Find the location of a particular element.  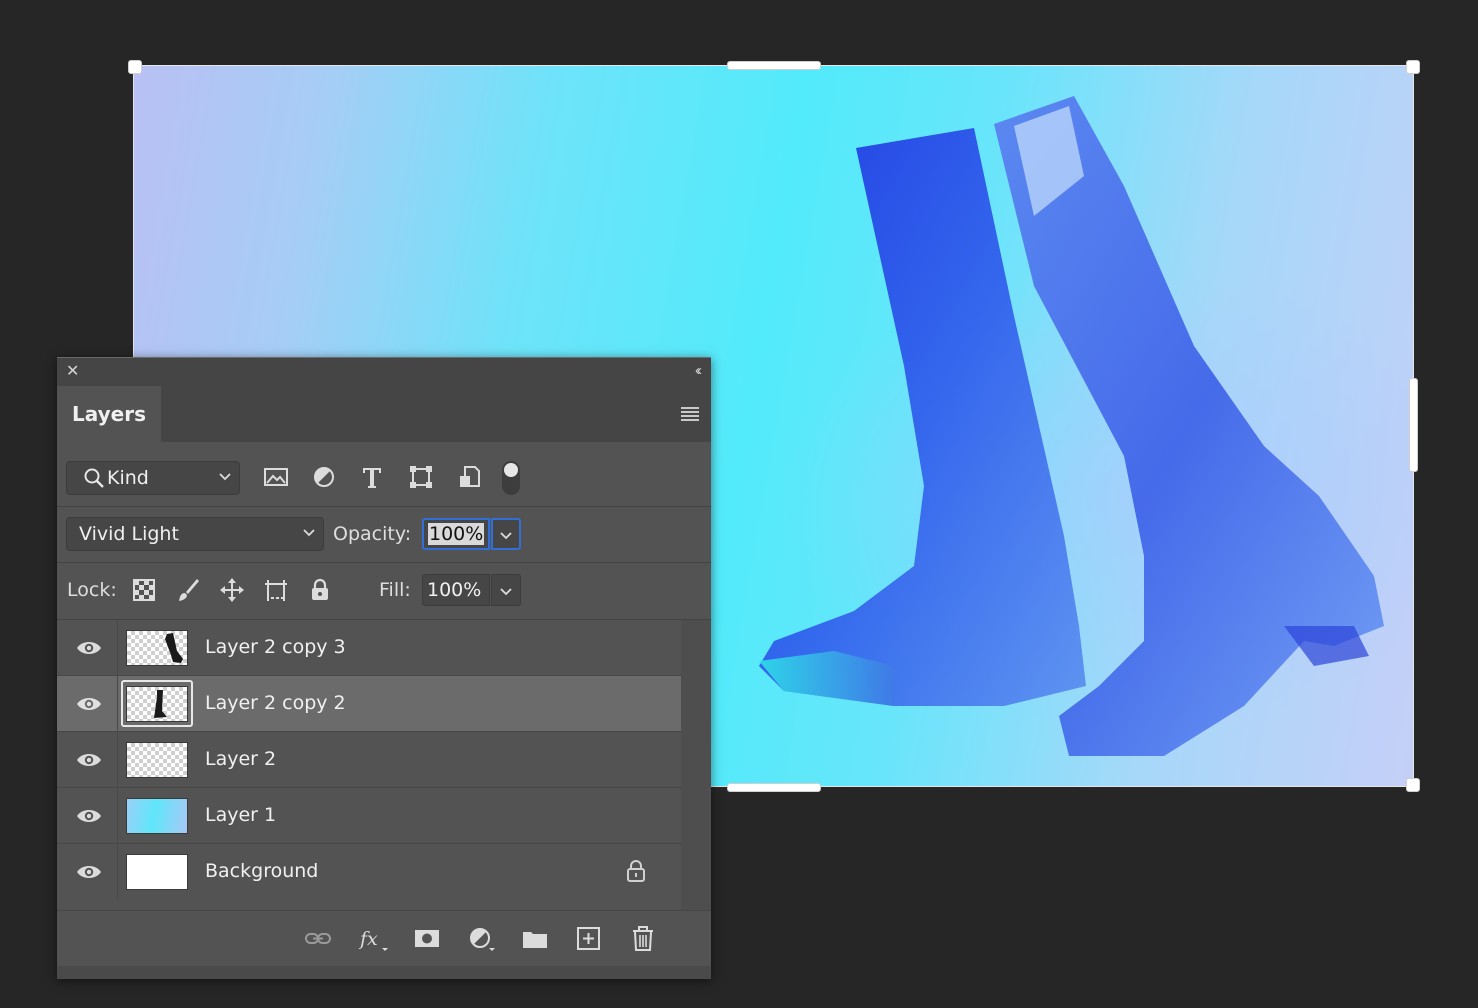

fill-value: 100% is located at coordinates (454, 590).